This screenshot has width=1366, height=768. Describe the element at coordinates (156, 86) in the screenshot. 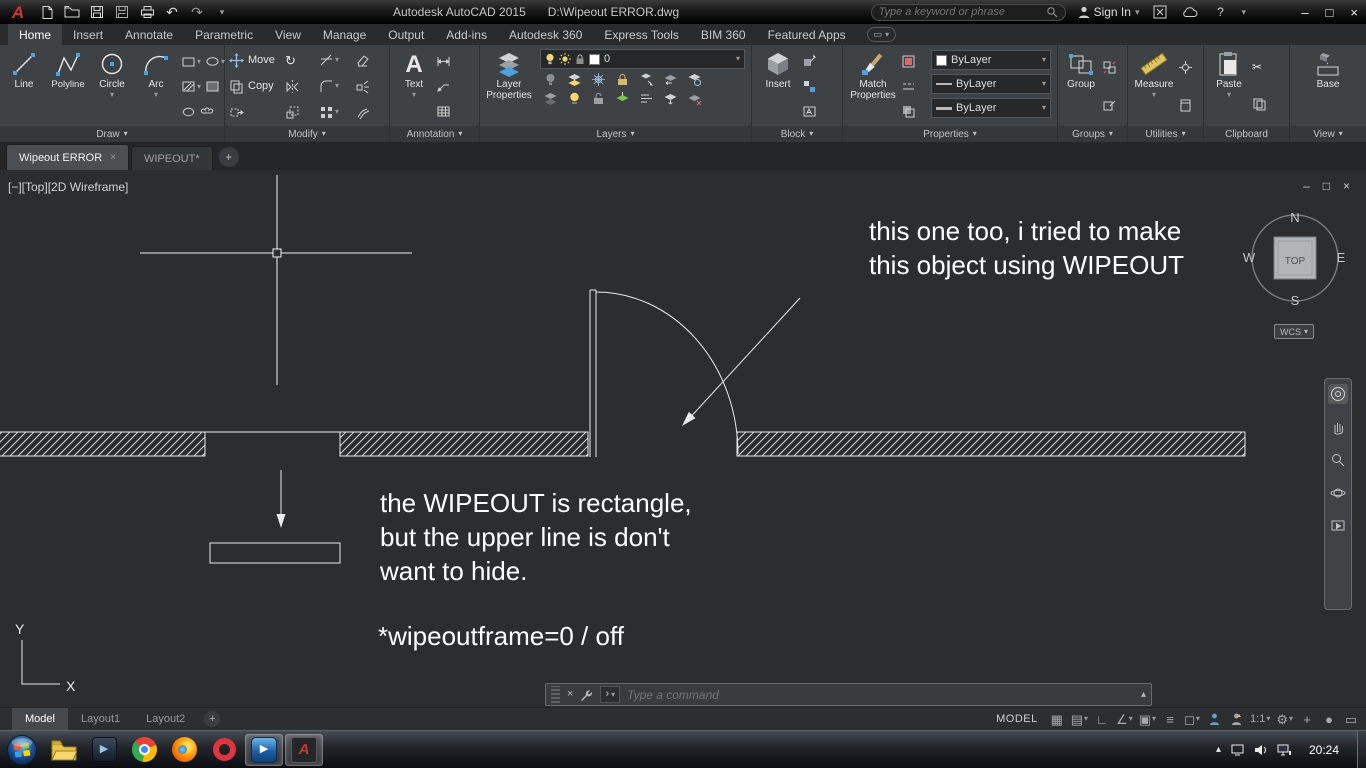

I see `arc-tool: Arc ▾` at that location.